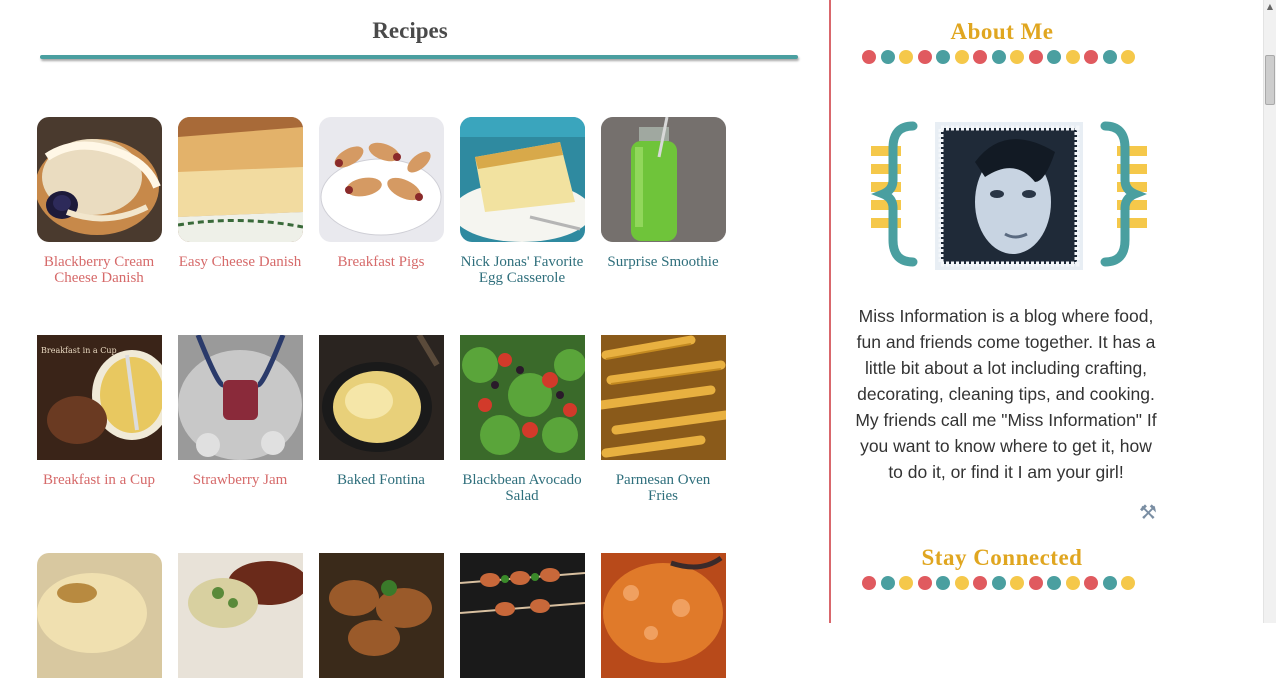 This screenshot has height=678, width=1276. I want to click on vertical-scrollbar: ▲, so click(1269, 311).